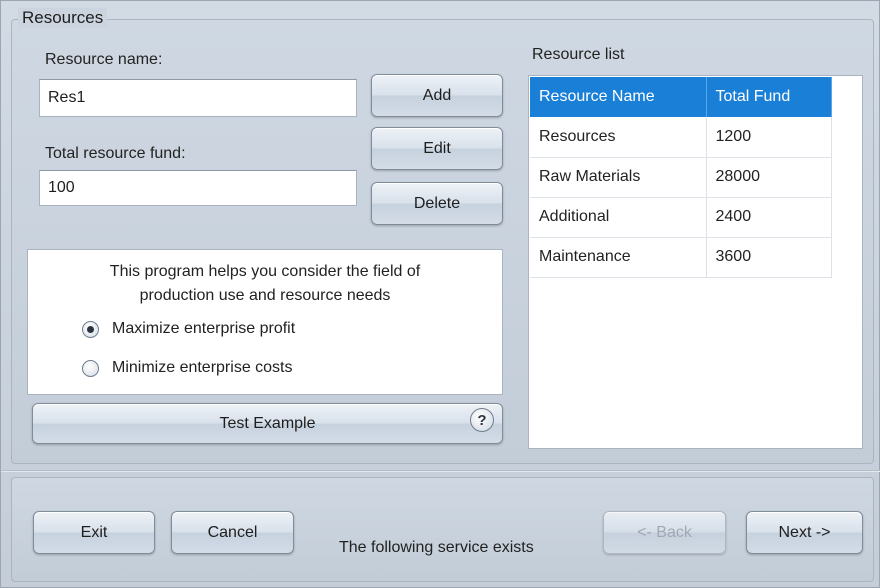 This screenshot has height=588, width=880. What do you see at coordinates (265, 295) in the screenshot?
I see `info-line-2: production use and resource needs` at bounding box center [265, 295].